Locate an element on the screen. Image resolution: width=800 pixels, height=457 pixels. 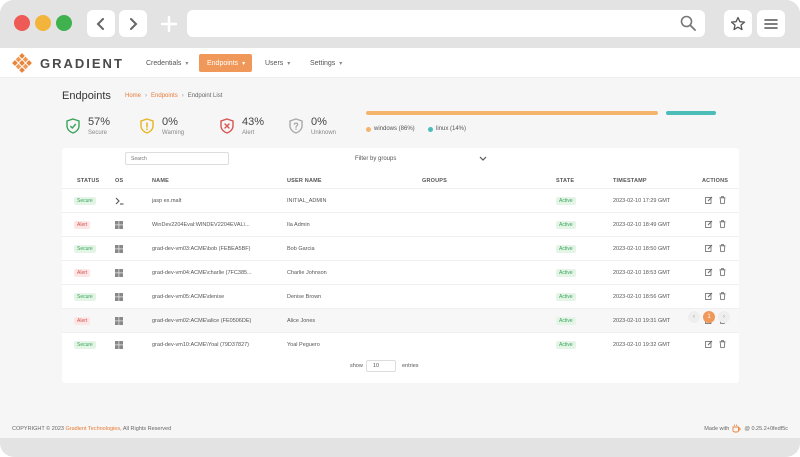
stat-warning-label: Warning is located at coordinates (173, 132).